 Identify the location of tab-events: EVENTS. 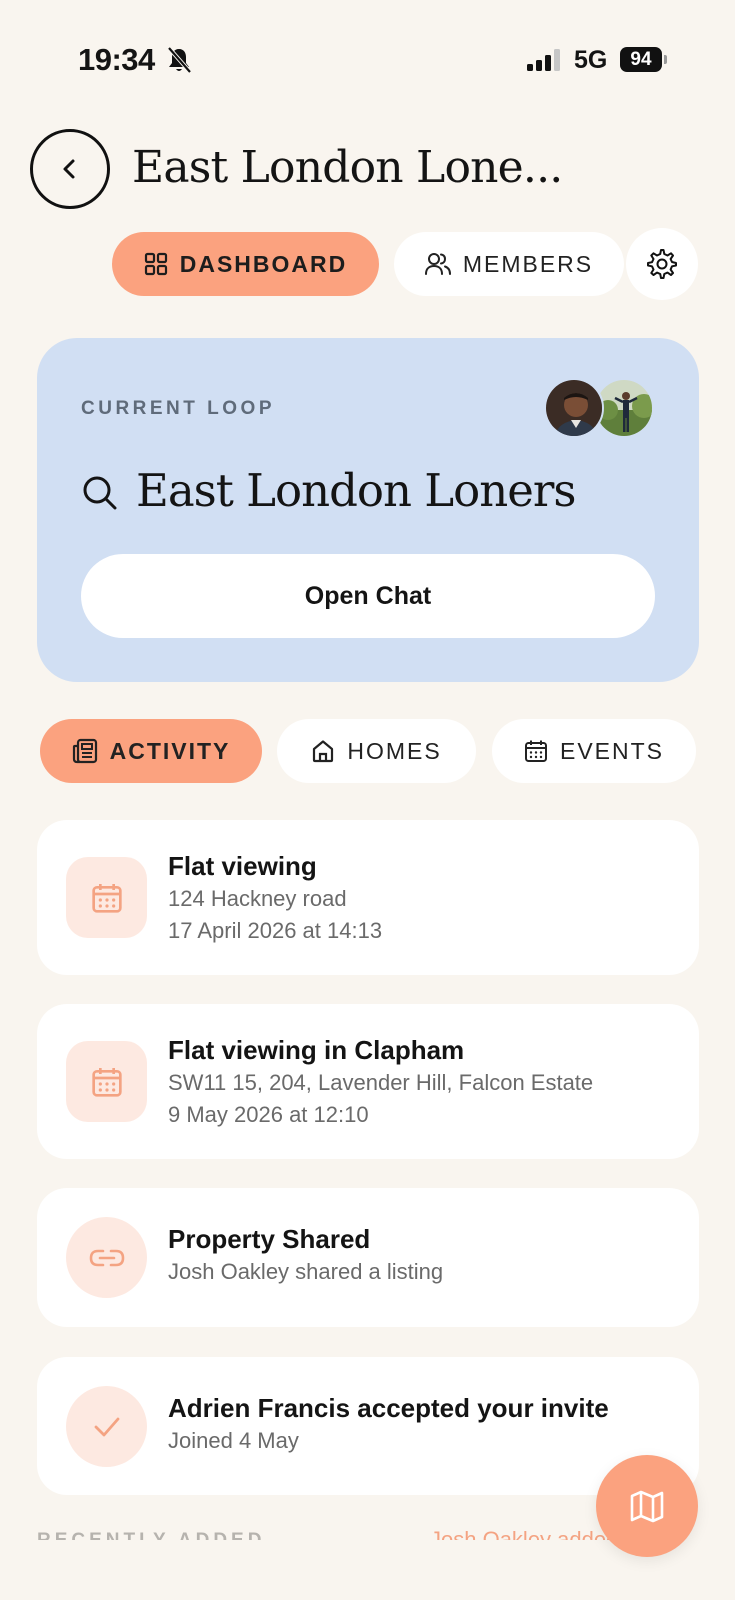
(594, 751).